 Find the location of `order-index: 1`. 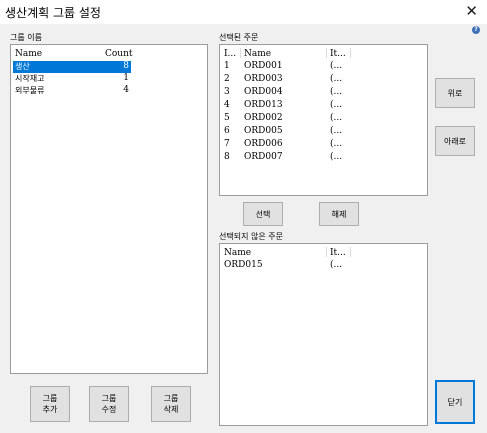

order-index: 1 is located at coordinates (227, 66).